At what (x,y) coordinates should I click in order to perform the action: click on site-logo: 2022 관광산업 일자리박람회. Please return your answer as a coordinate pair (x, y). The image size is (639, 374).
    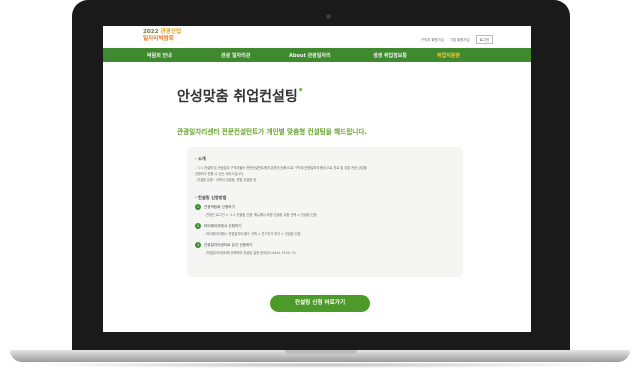
    Looking at the image, I should click on (162, 35).